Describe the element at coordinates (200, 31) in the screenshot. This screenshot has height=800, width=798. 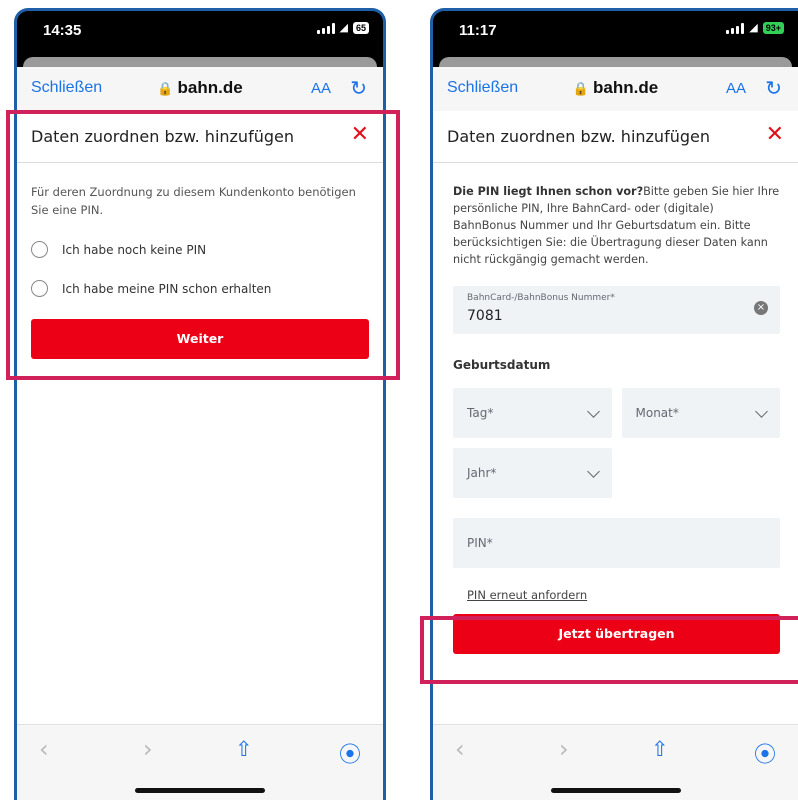
I see `status-bar: 14:35 ◢ 65` at that location.